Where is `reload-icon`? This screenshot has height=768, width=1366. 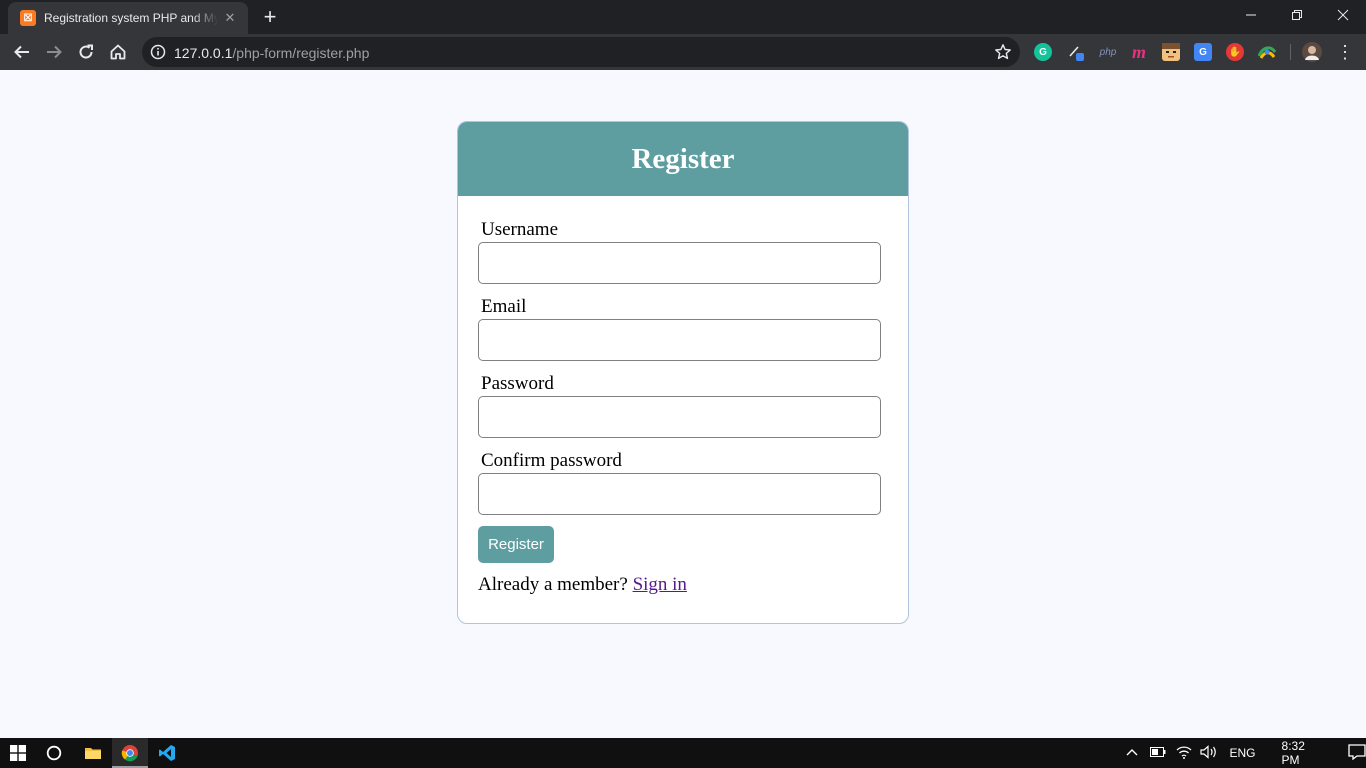 reload-icon is located at coordinates (86, 51).